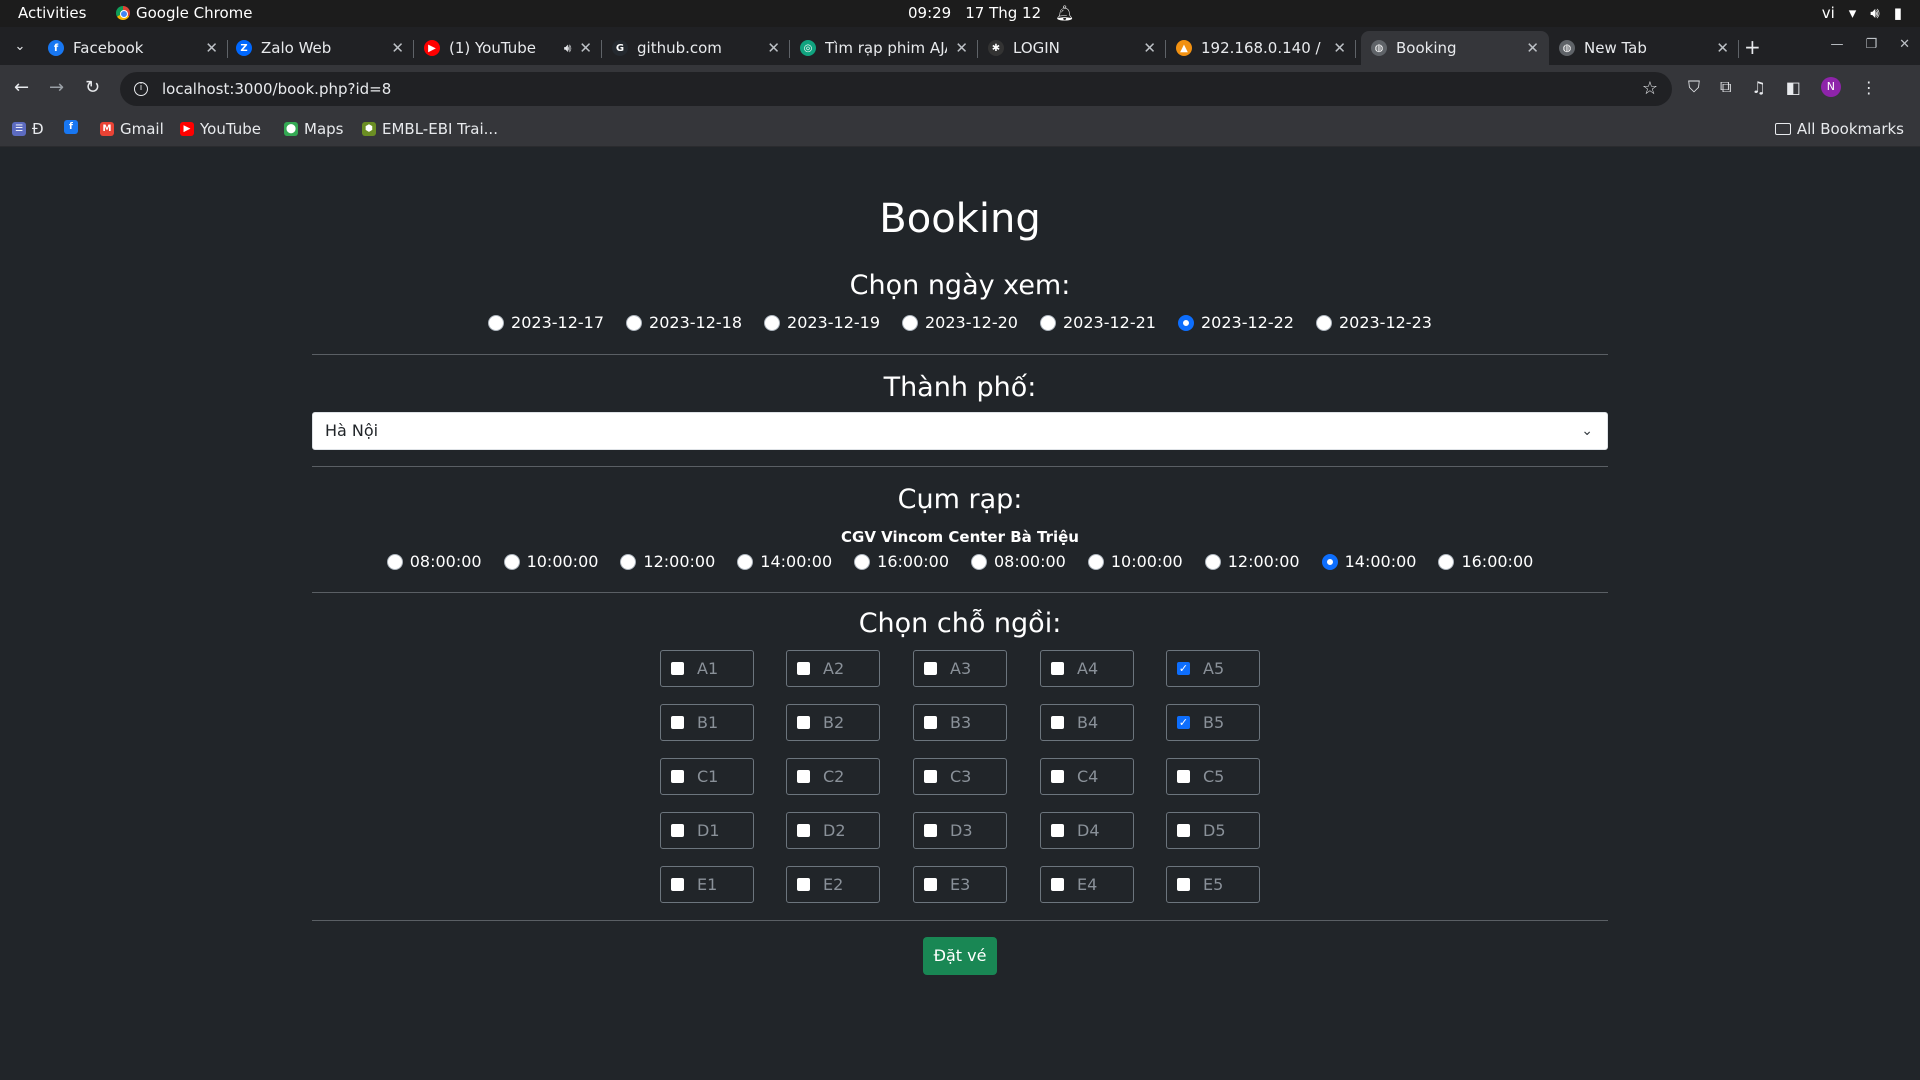 The height and width of the screenshot is (1080, 1920). Describe the element at coordinates (833, 776) in the screenshot. I see `seat-option: C2` at that location.